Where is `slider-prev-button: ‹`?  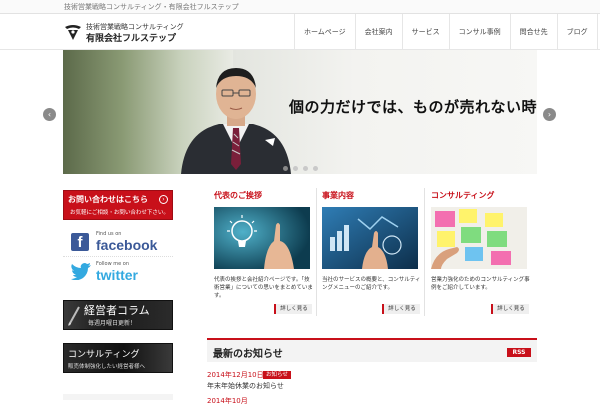 slider-prev-button: ‹ is located at coordinates (49, 114).